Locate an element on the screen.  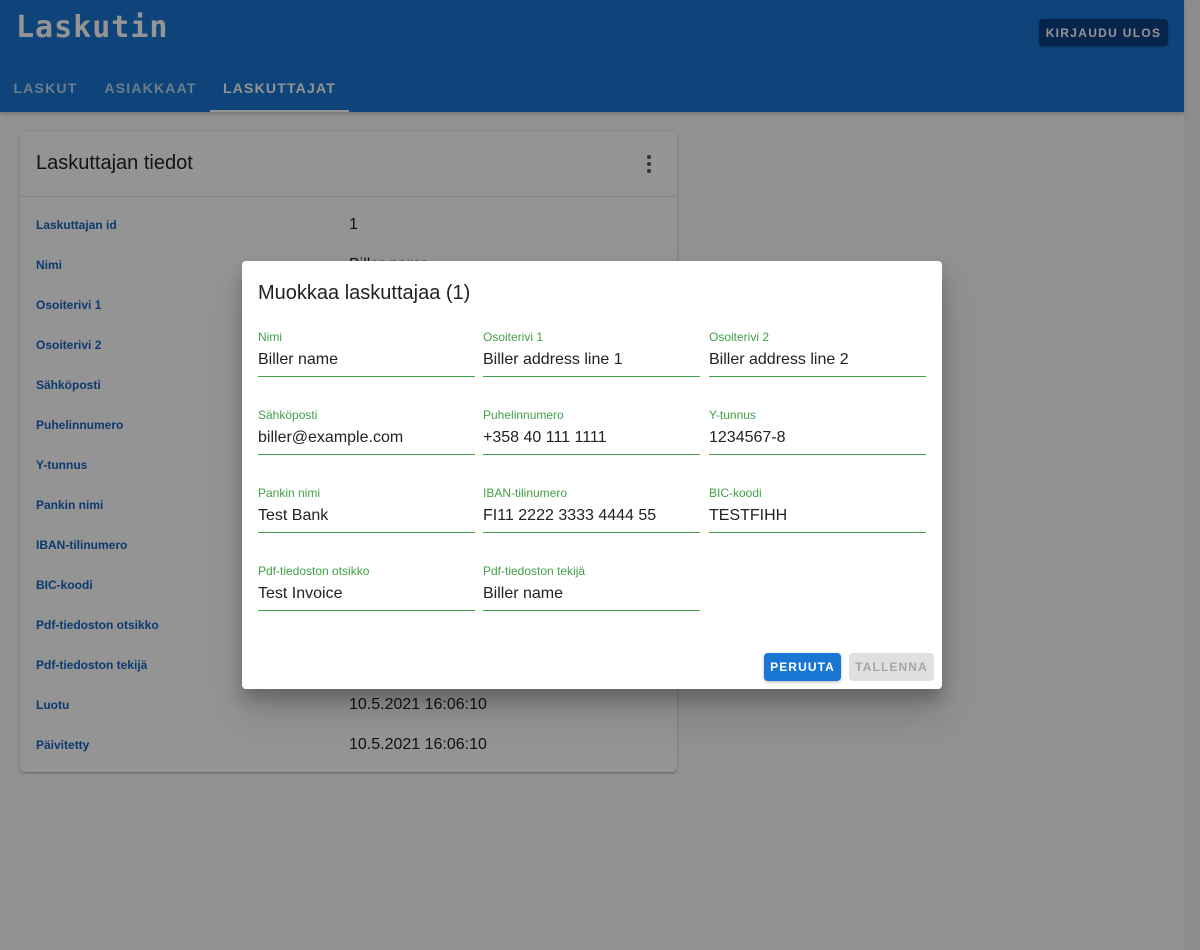
bank-name-input is located at coordinates (366, 516).